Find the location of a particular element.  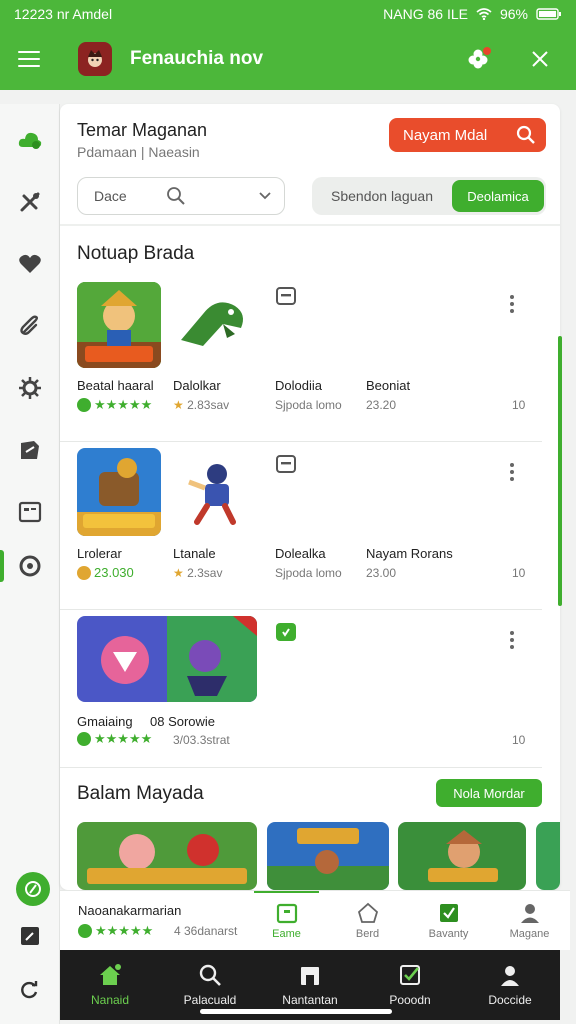

rail-item-cloud is located at coordinates (30, 140).